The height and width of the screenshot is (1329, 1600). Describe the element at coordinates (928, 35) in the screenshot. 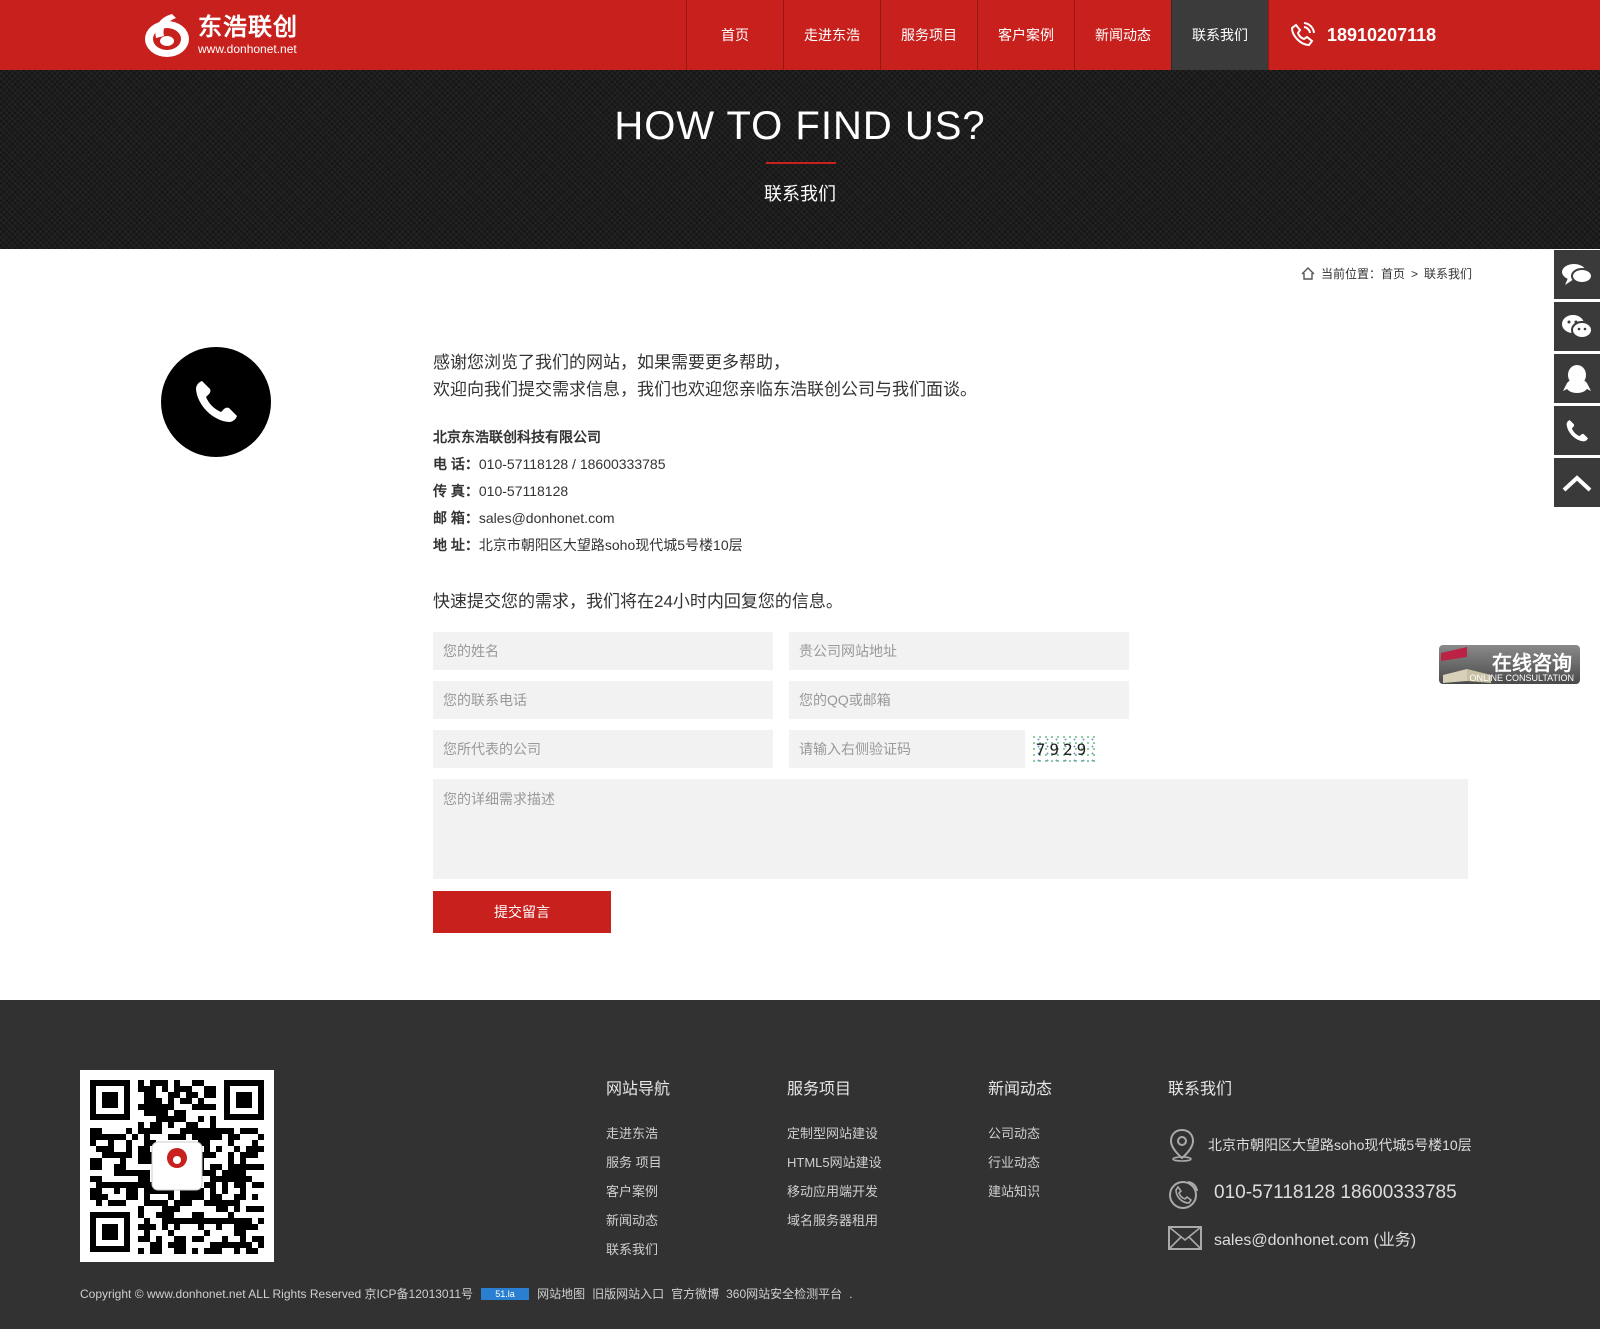

I see `nav-services: 服务项目` at that location.